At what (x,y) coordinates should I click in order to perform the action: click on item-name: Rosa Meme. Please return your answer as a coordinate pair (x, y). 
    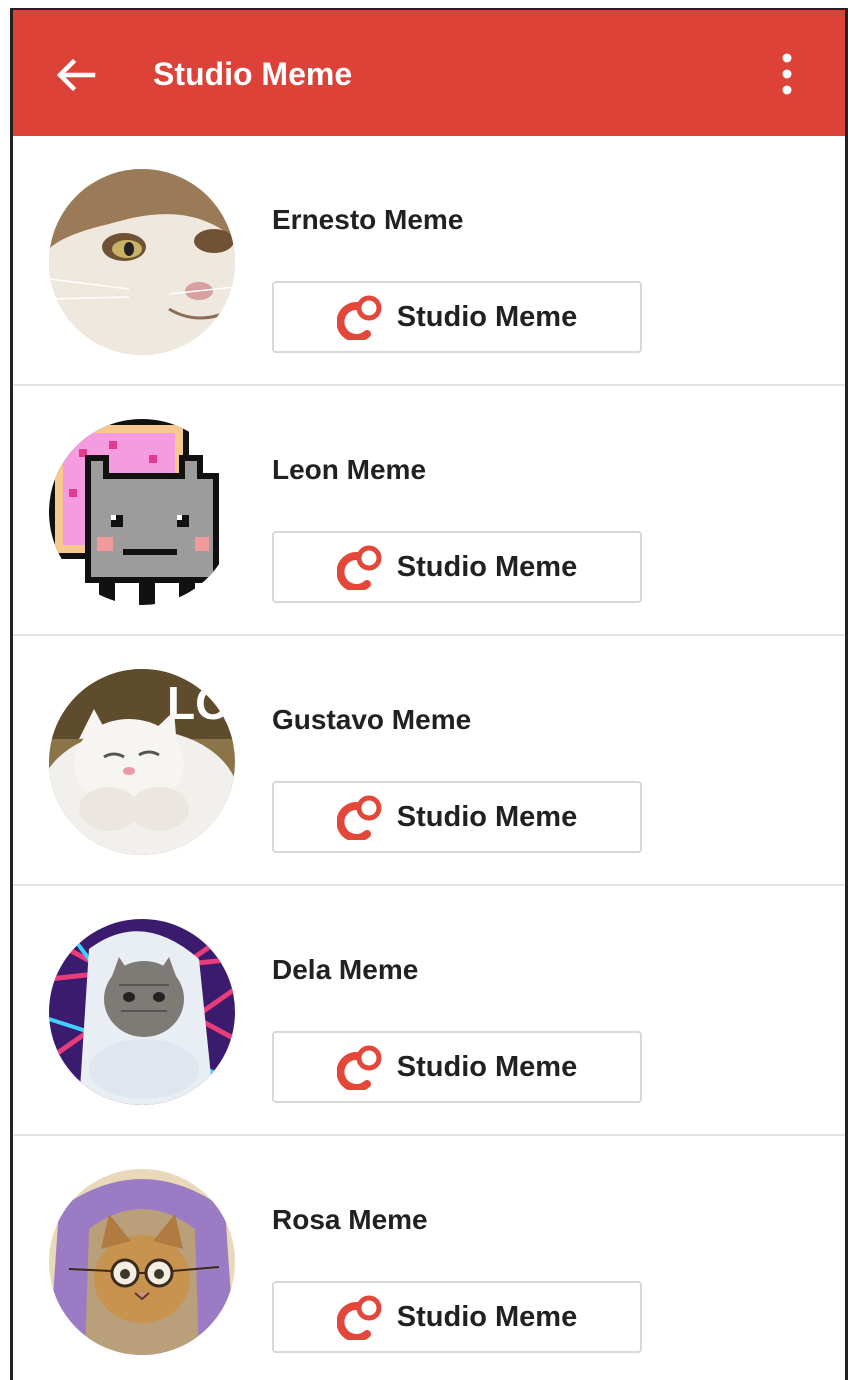
    Looking at the image, I should click on (350, 1219).